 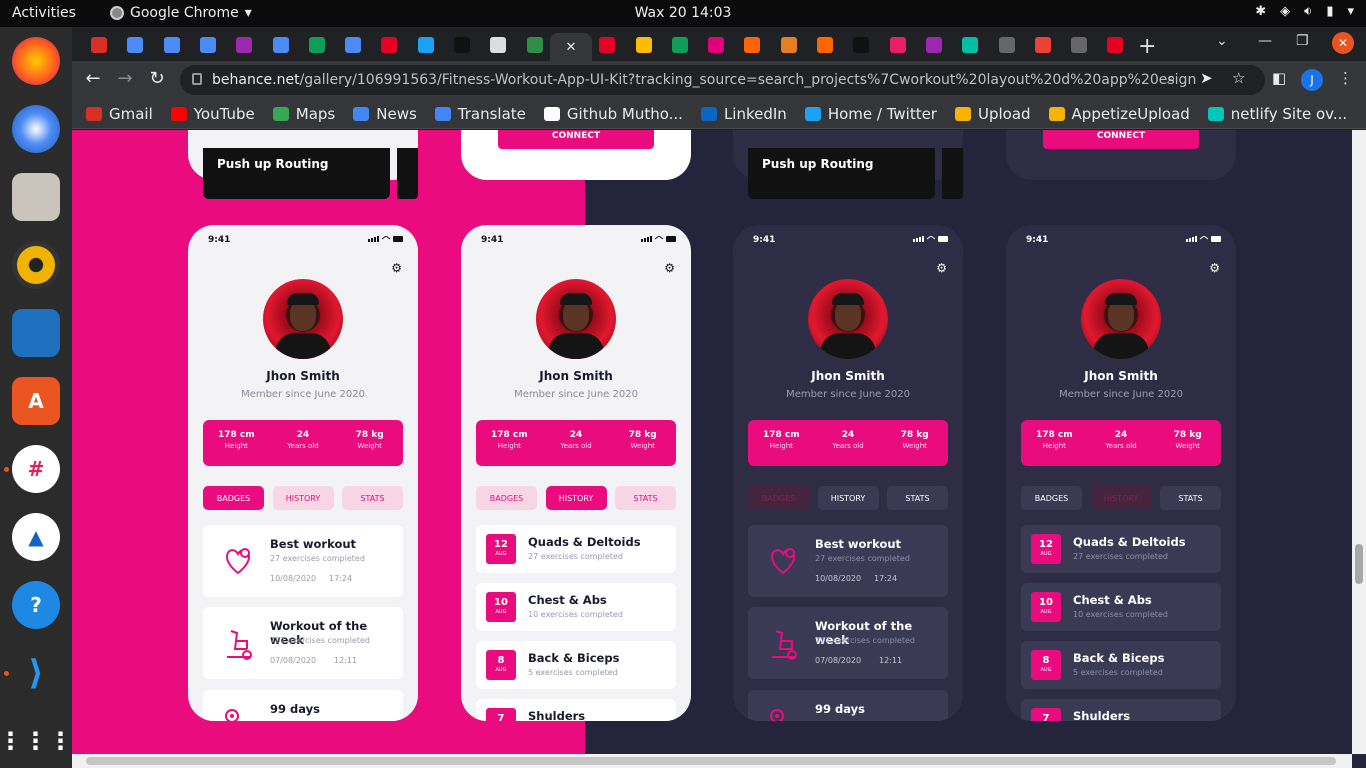 I want to click on menu-icon: ⋮, so click(x=1345, y=78).